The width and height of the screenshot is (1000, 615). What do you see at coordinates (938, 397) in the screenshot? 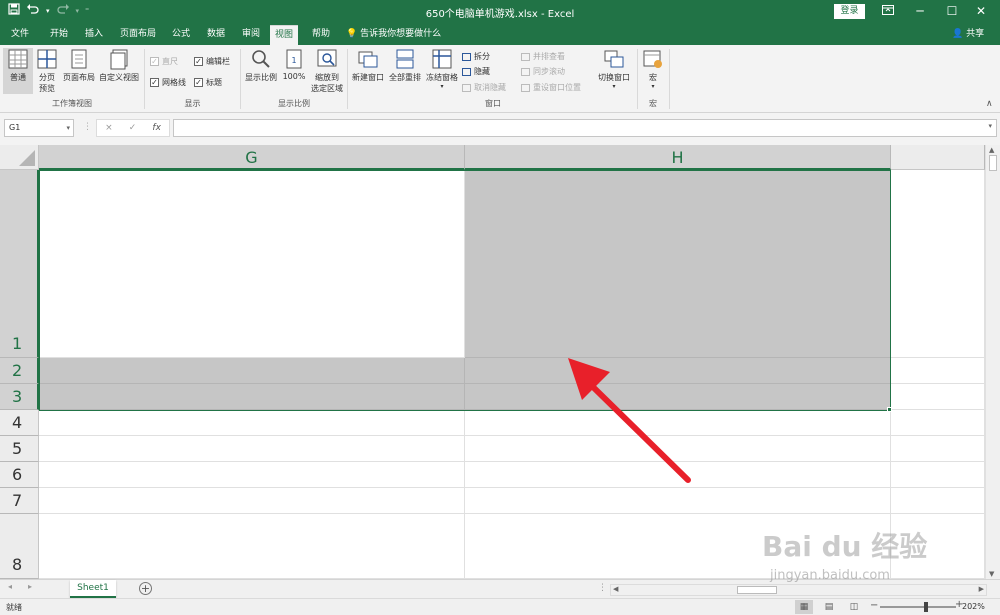
I see `cell-i3` at bounding box center [938, 397].